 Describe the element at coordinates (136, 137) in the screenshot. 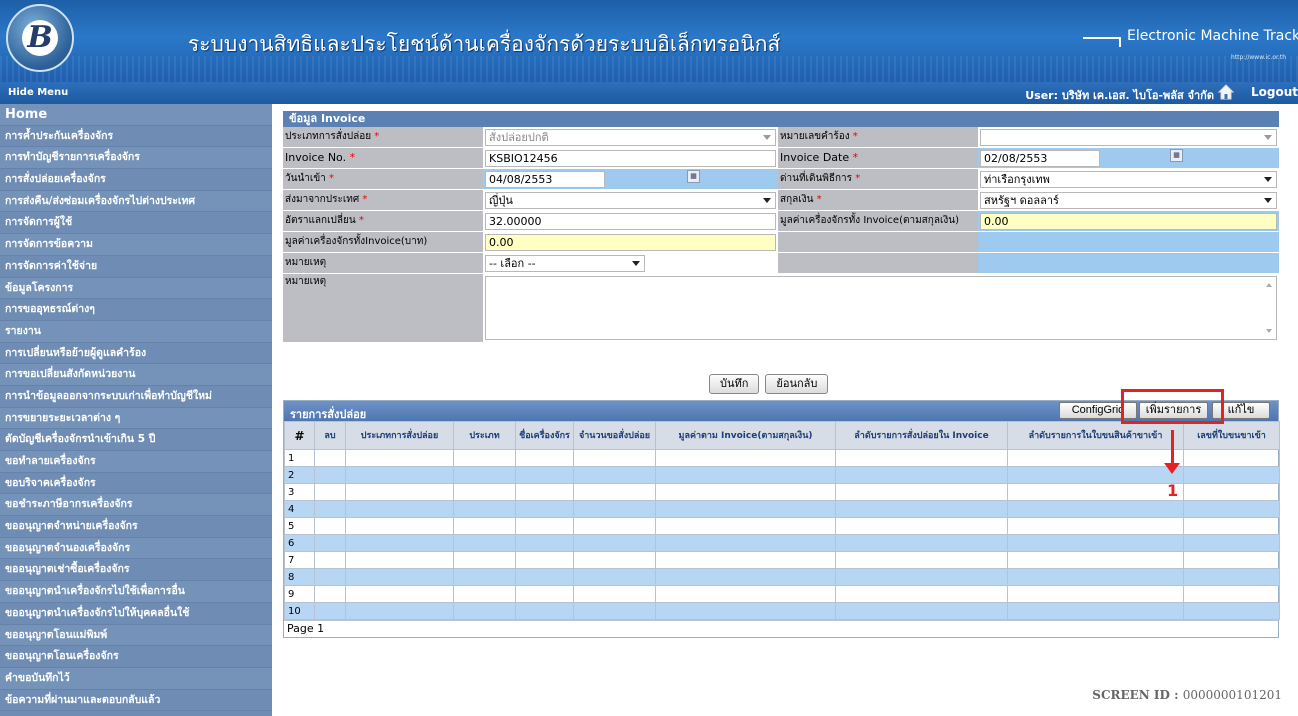

I see `sidebar-item: การค้ำประกันเครื่องจักร` at that location.